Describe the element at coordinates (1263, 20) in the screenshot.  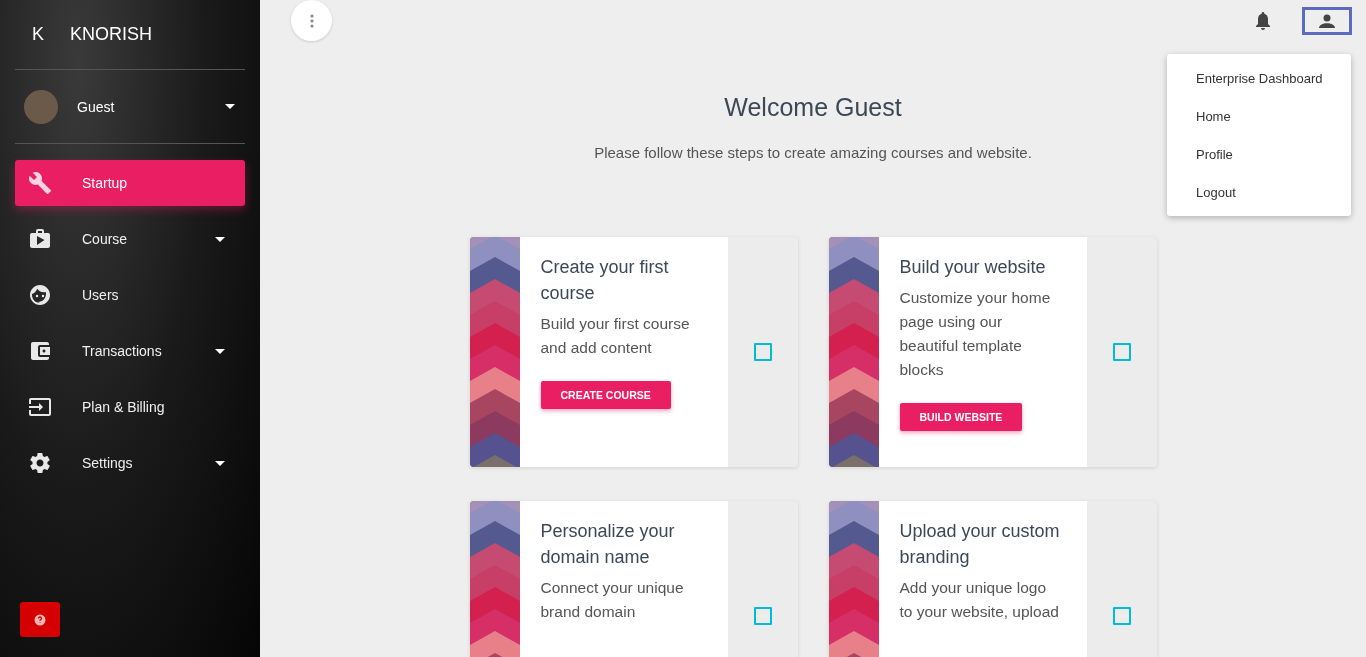
I see `notification-bell-icon` at that location.